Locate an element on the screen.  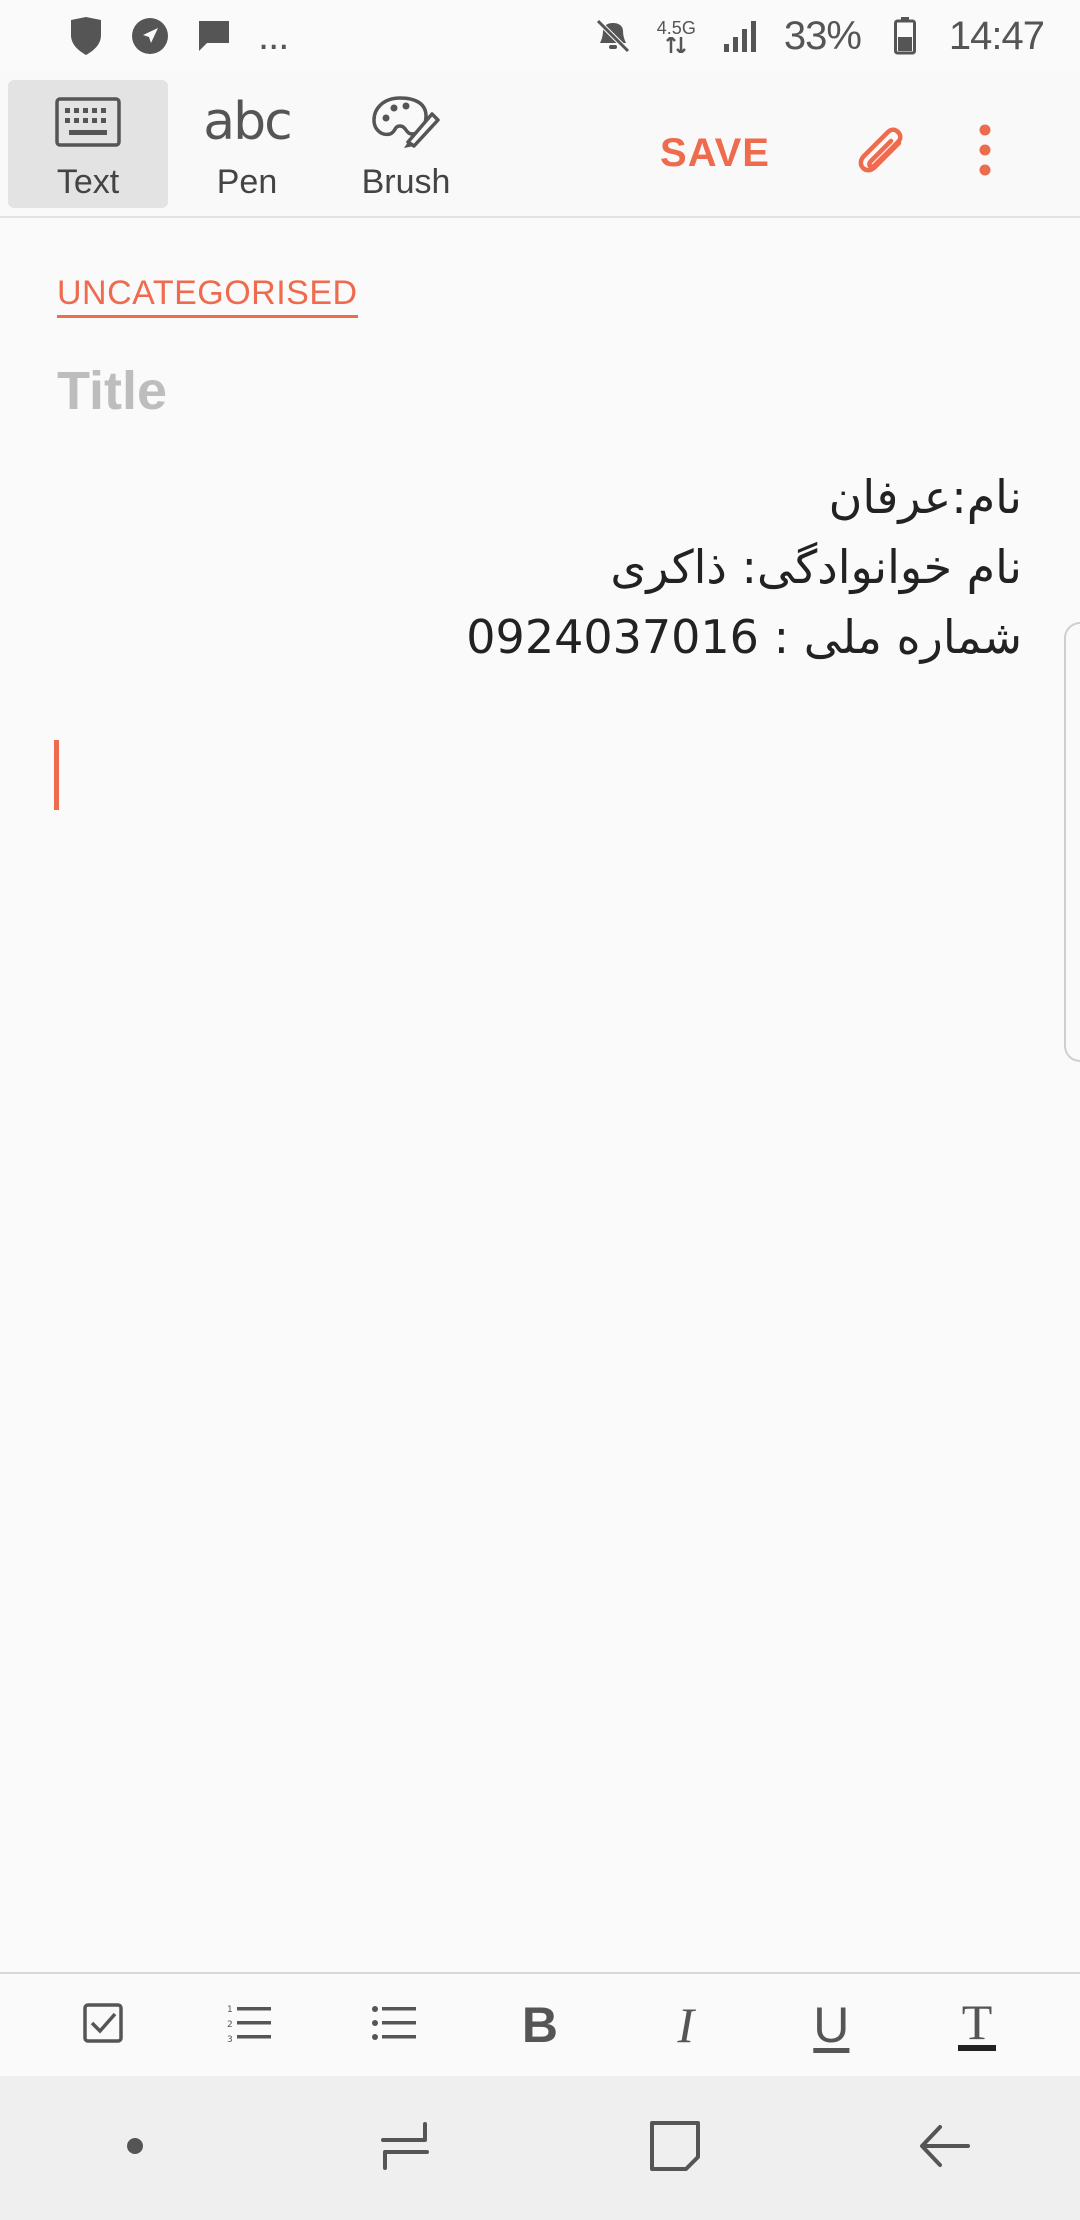
abc-glyph: abc is located at coordinates (247, 122).